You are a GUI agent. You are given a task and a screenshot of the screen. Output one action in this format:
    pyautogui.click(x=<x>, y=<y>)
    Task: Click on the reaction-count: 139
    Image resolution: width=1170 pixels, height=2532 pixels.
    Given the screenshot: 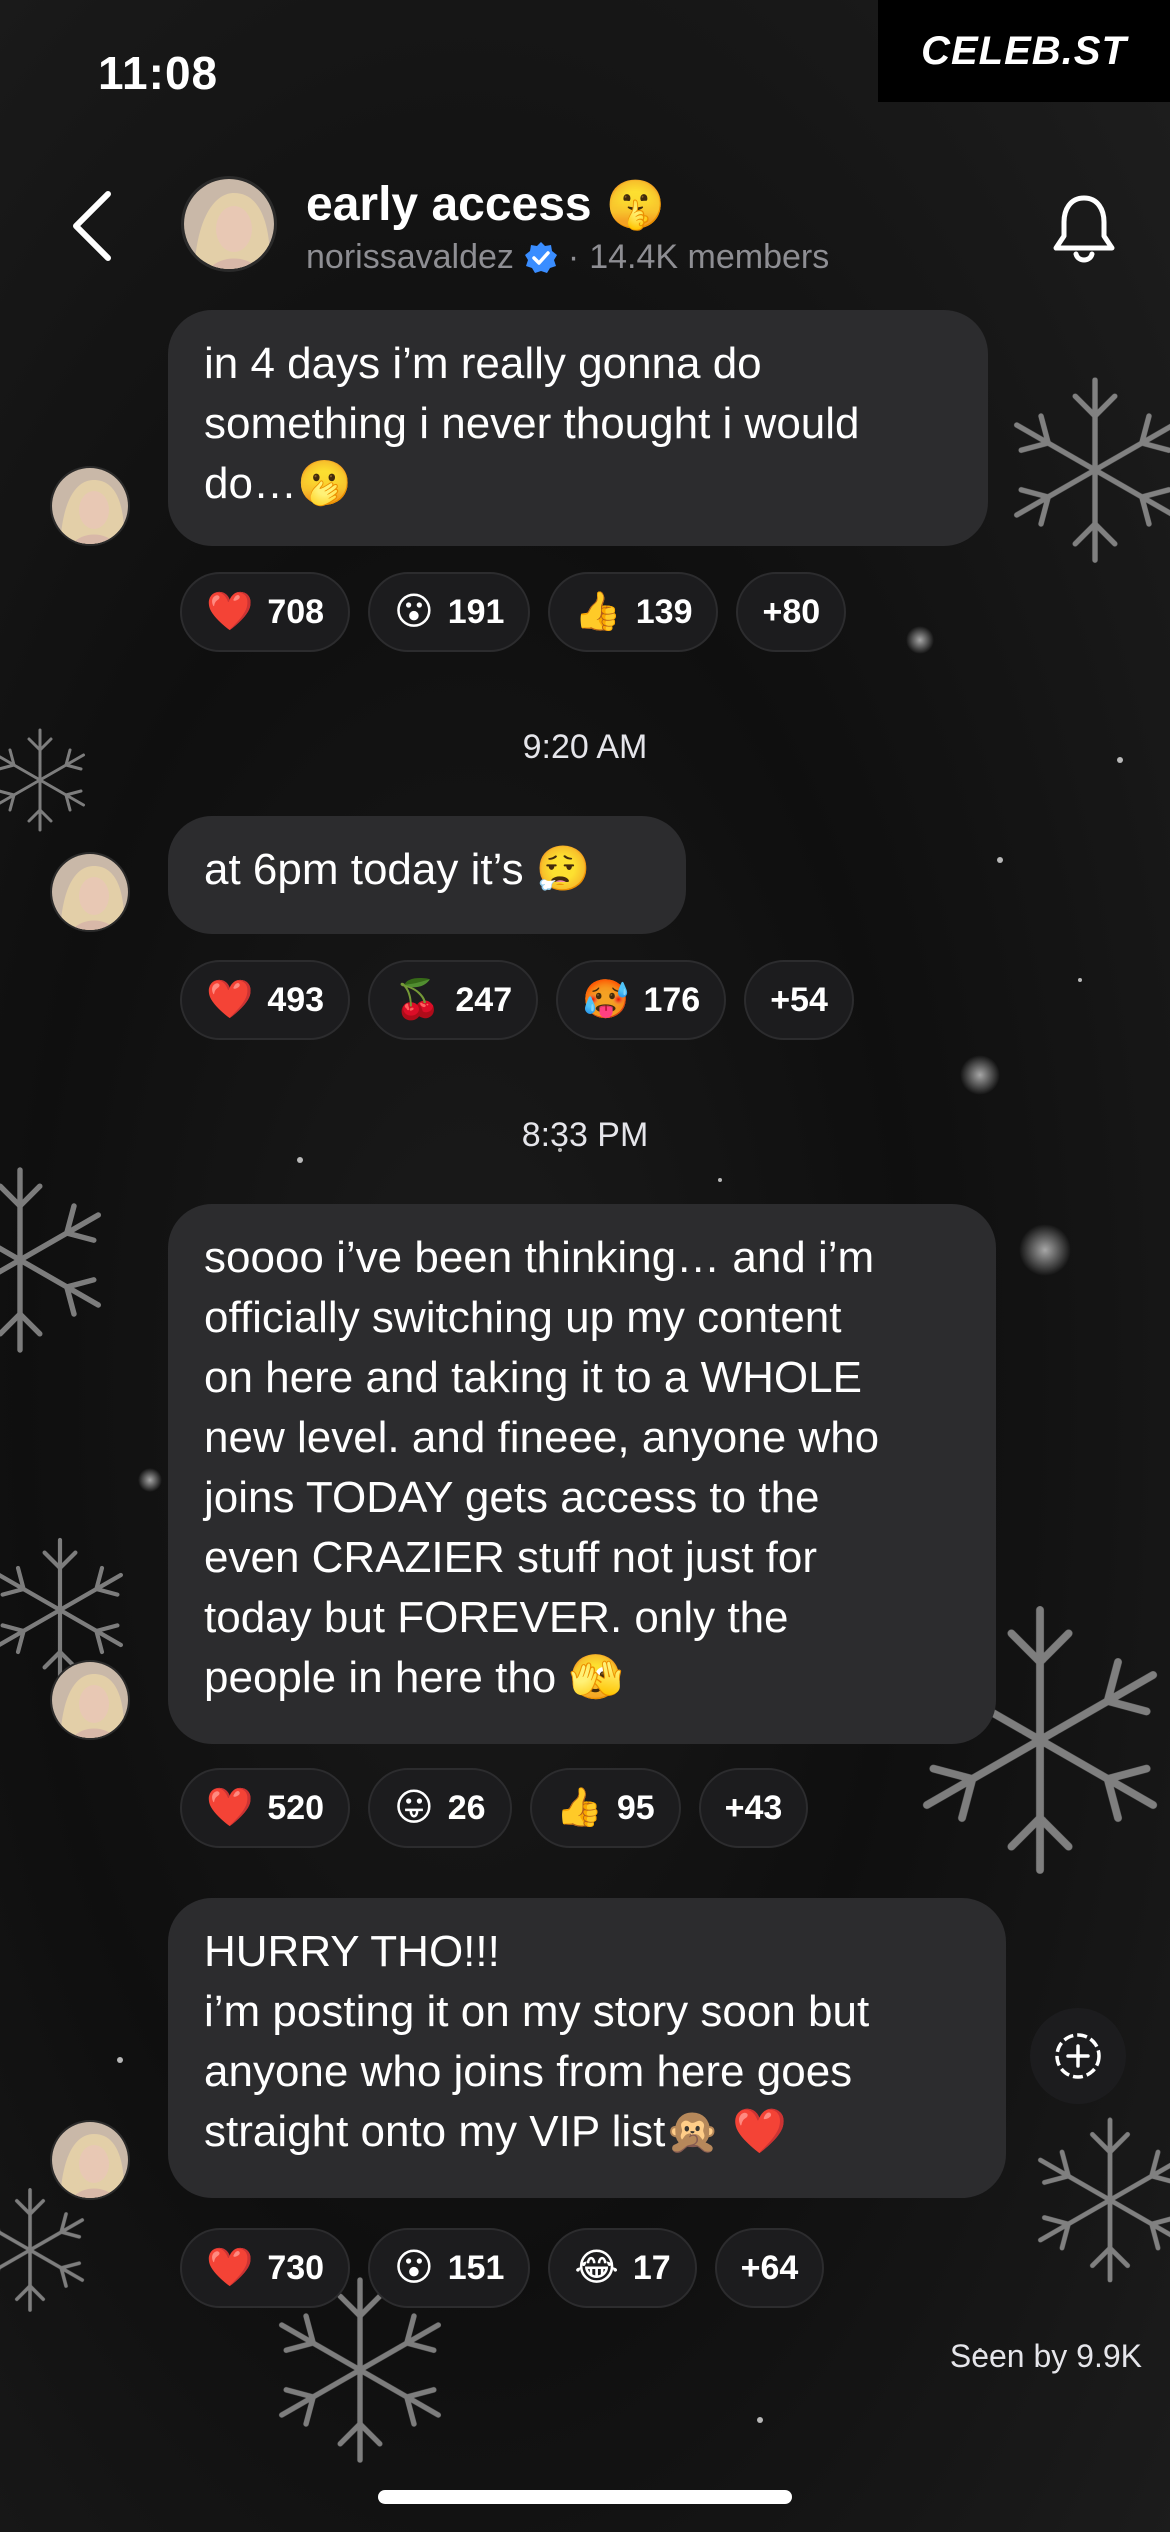 What is the action you would take?
    pyautogui.click(x=664, y=611)
    